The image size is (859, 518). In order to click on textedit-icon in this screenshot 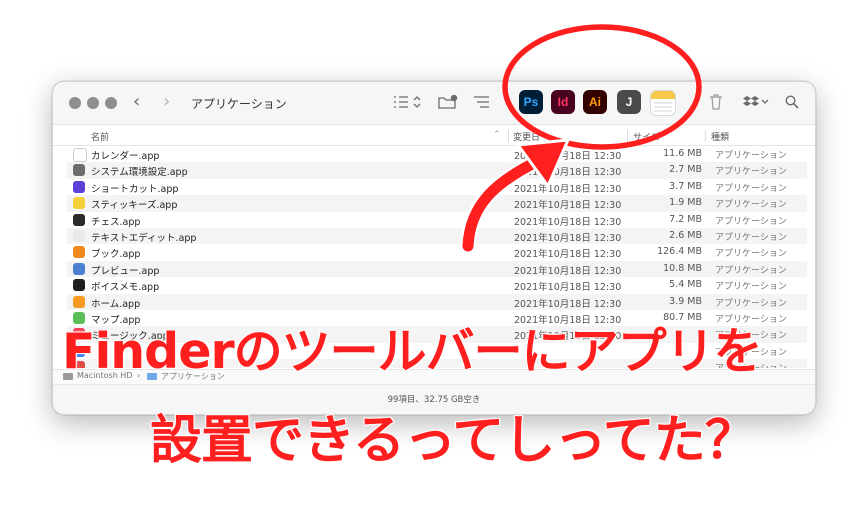, I will do `click(79, 235)`.